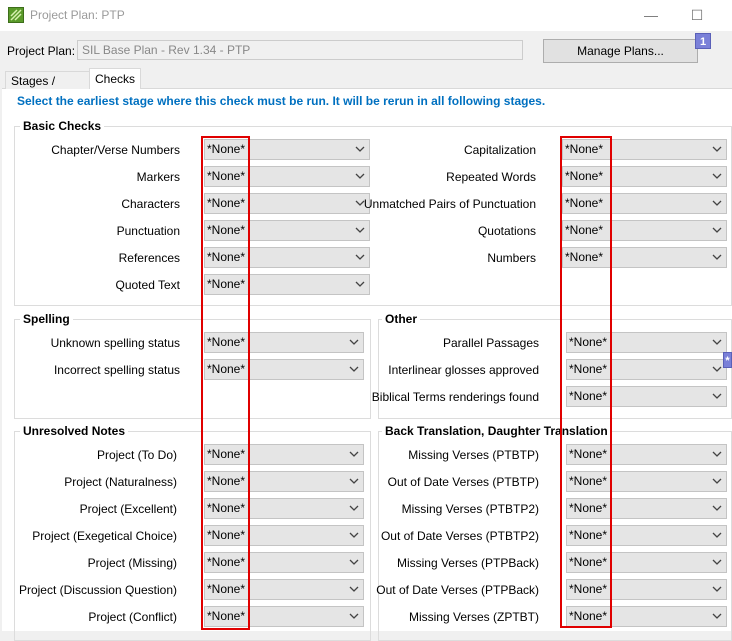  What do you see at coordinates (132, 617) in the screenshot?
I see `check-project-conflict-label: Project (Conflict)` at bounding box center [132, 617].